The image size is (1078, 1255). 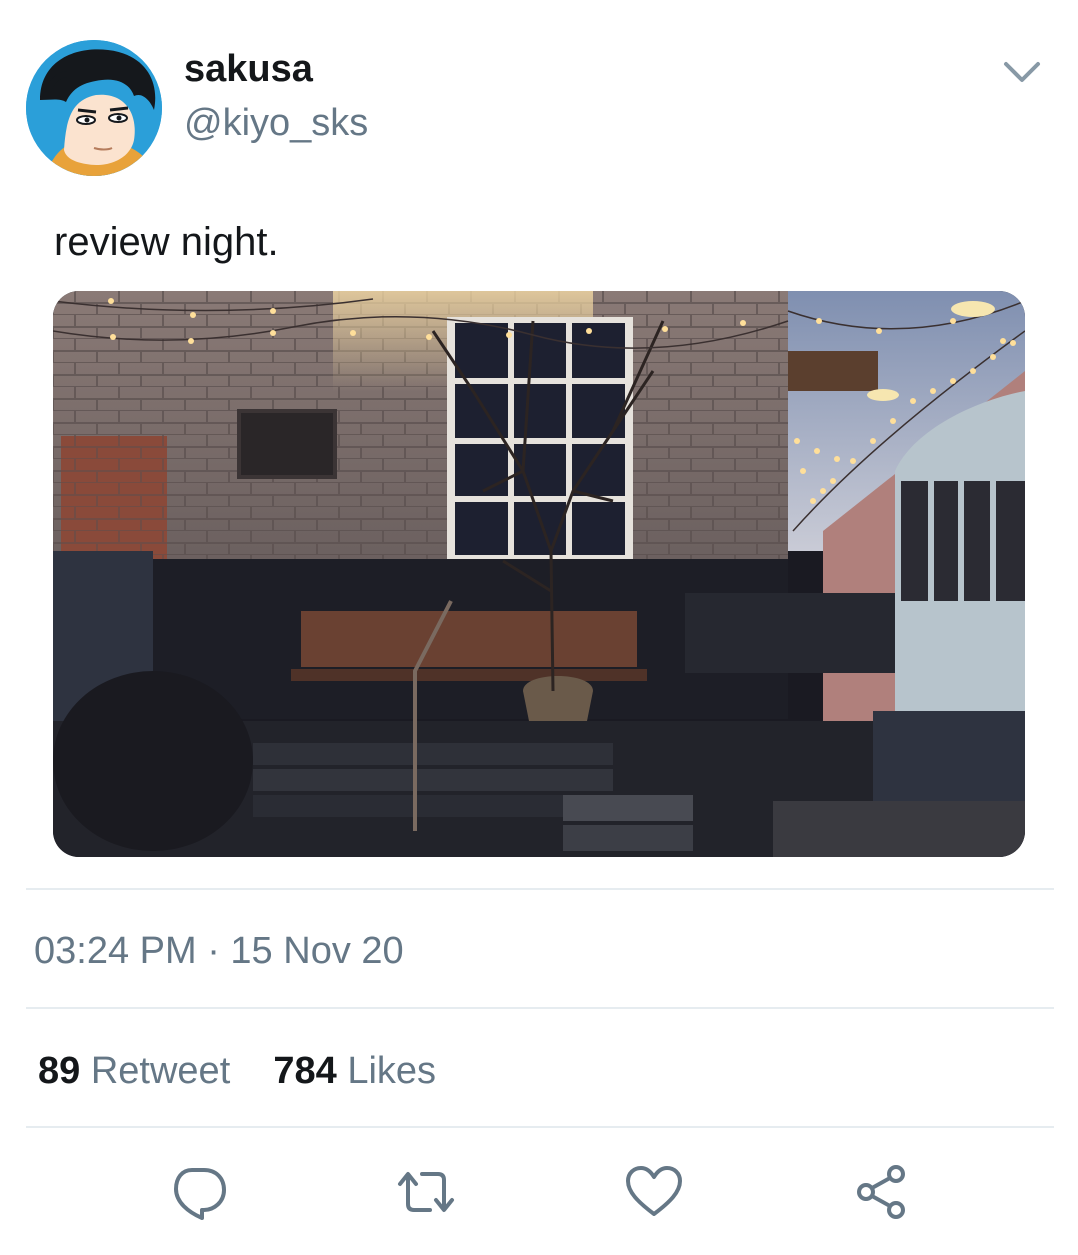 What do you see at coordinates (540, 1008) in the screenshot?
I see `divider-middle` at bounding box center [540, 1008].